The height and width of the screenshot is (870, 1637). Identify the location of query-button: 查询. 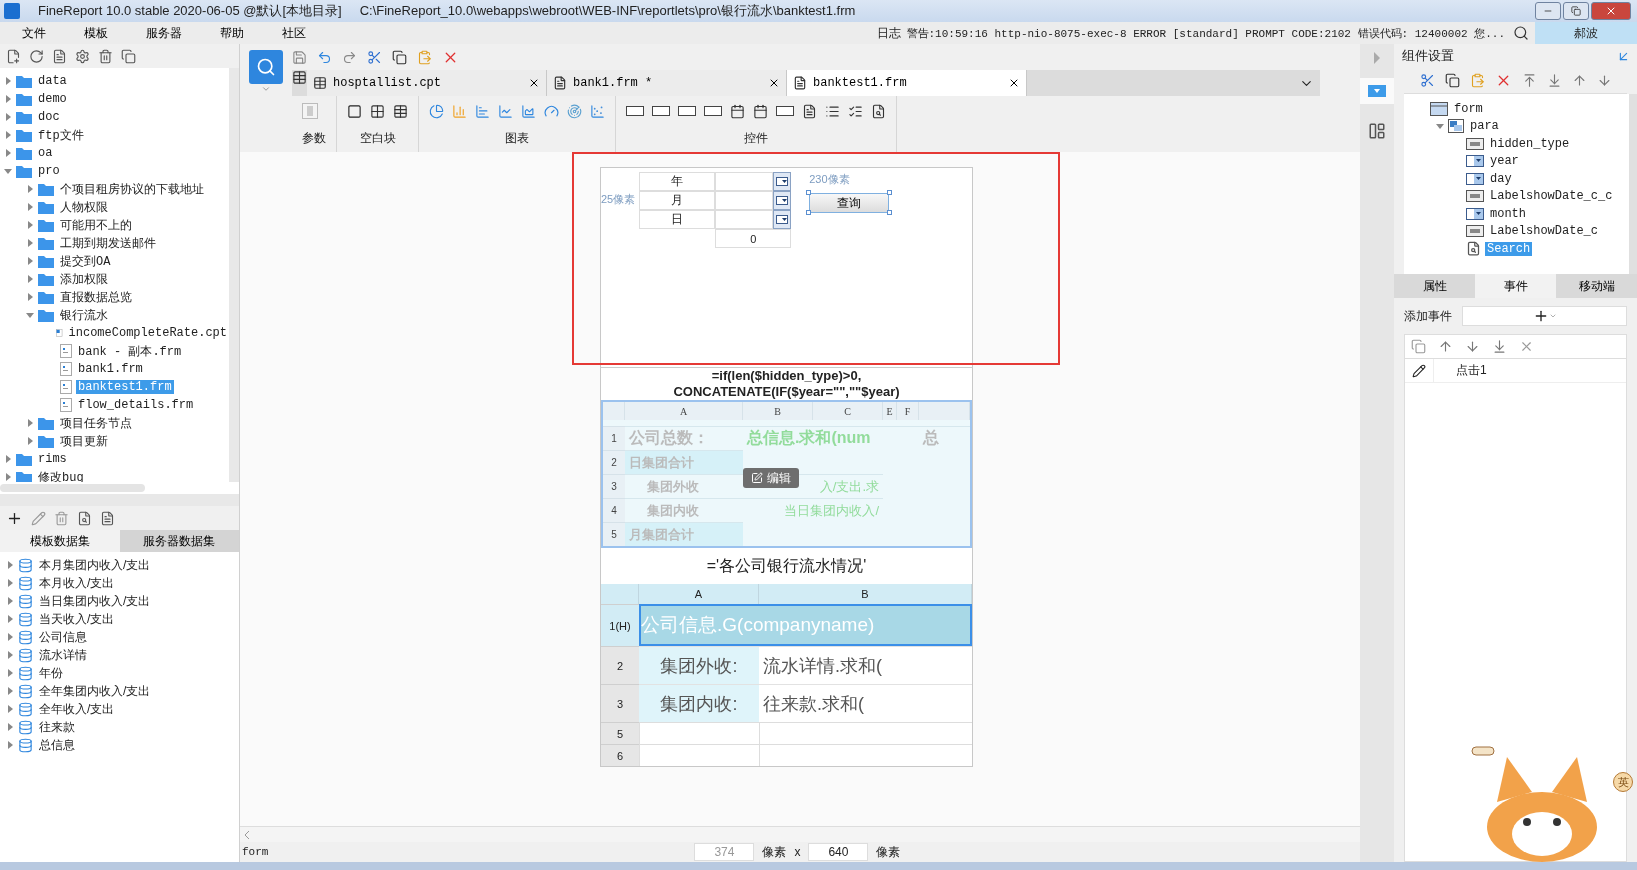
(849, 203).